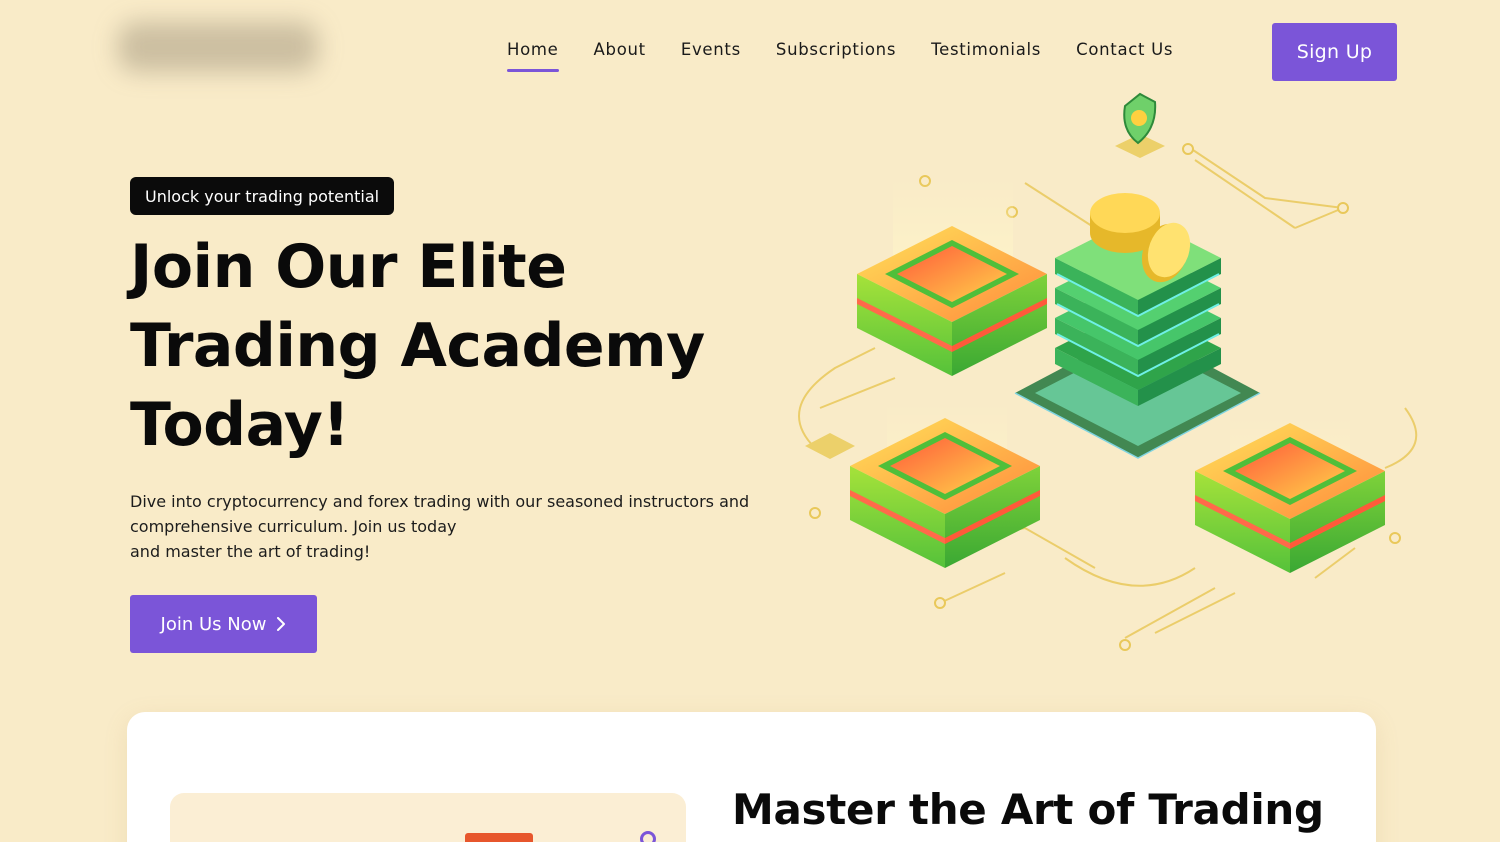 This screenshot has width=1500, height=842. Describe the element at coordinates (836, 53) in the screenshot. I see `nav-subscriptions: Subscriptions` at that location.